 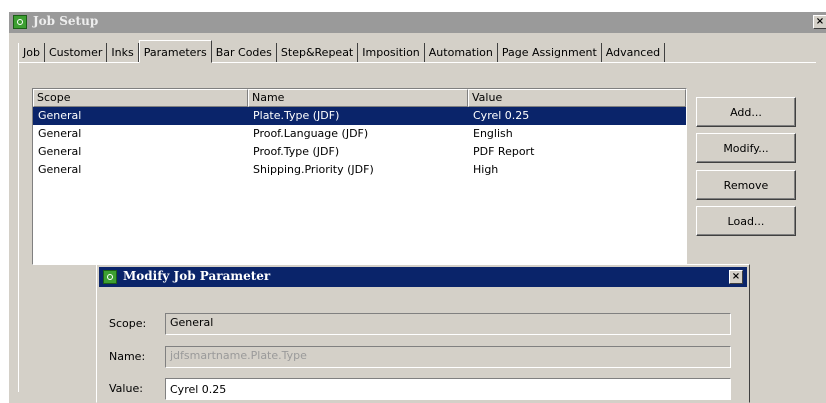 What do you see at coordinates (504, 151) in the screenshot?
I see `cell-value: PDF Report` at bounding box center [504, 151].